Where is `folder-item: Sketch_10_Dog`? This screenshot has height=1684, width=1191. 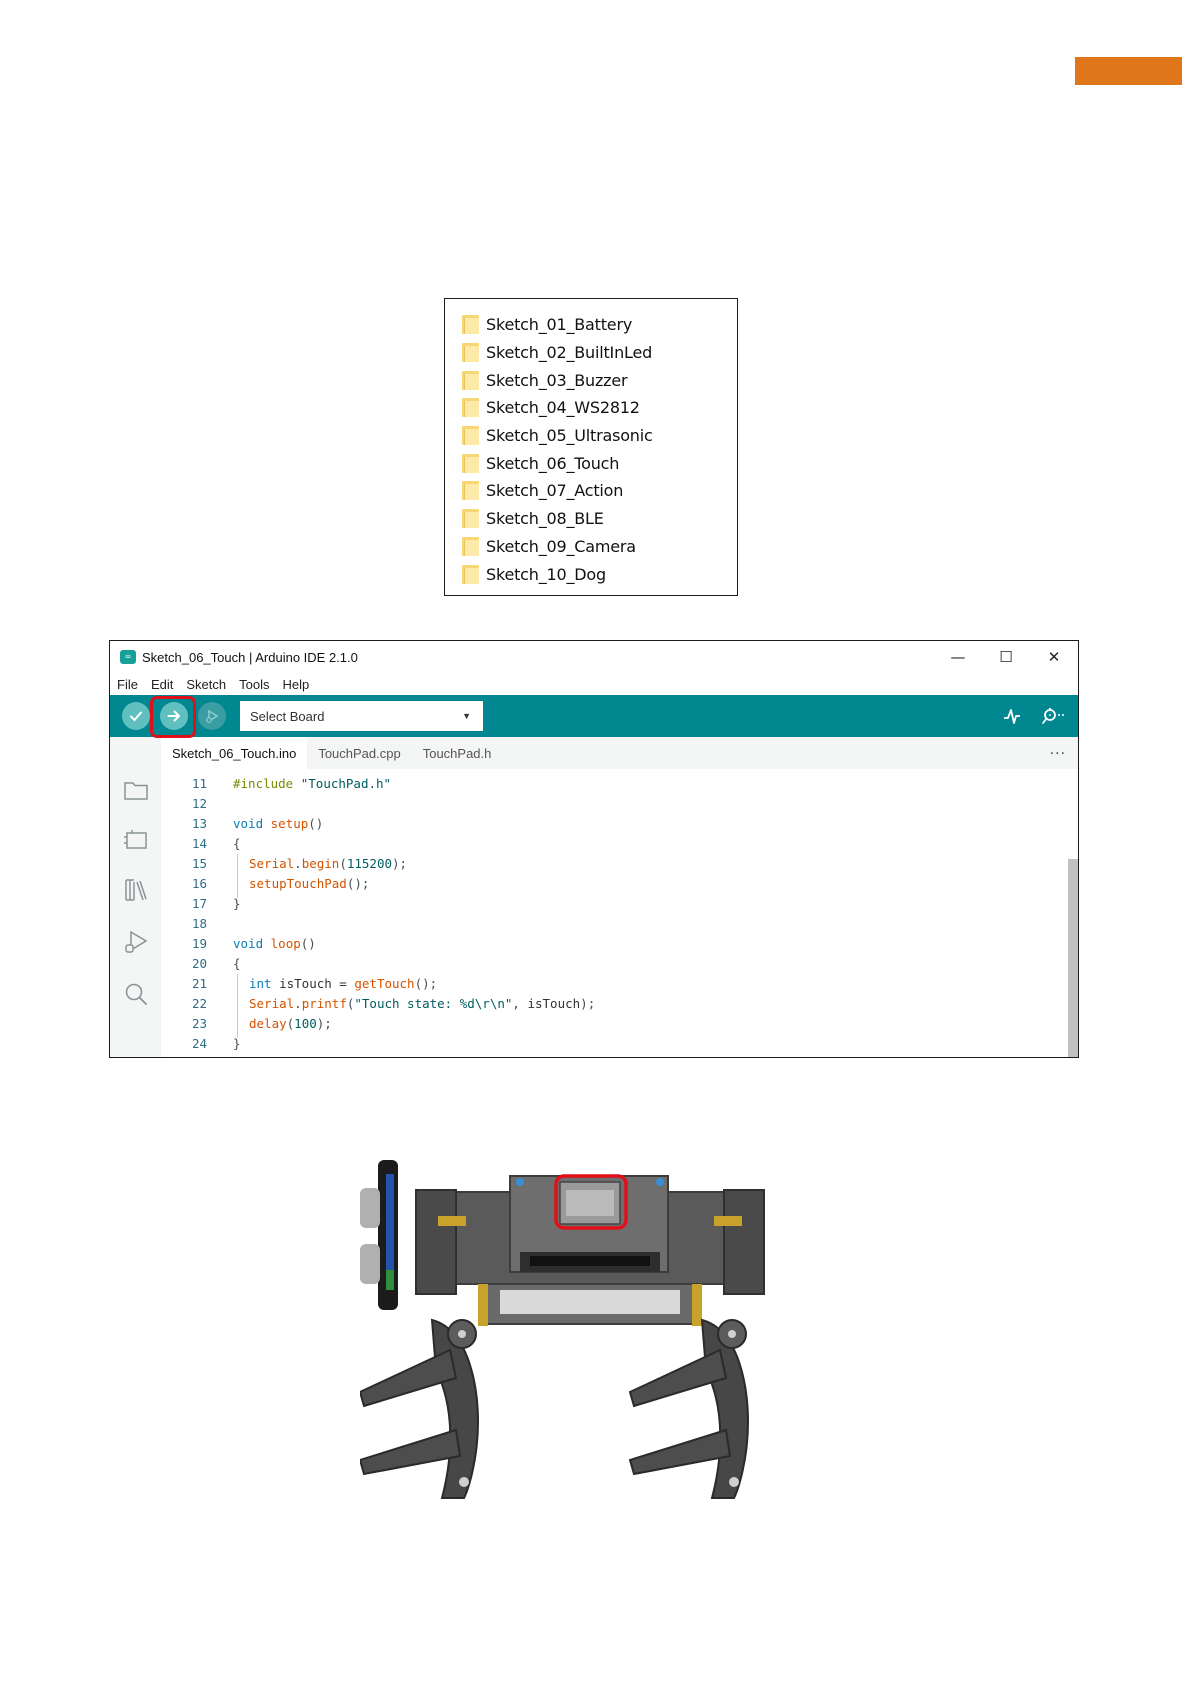
folder-item: Sketch_10_Dog is located at coordinates (591, 574).